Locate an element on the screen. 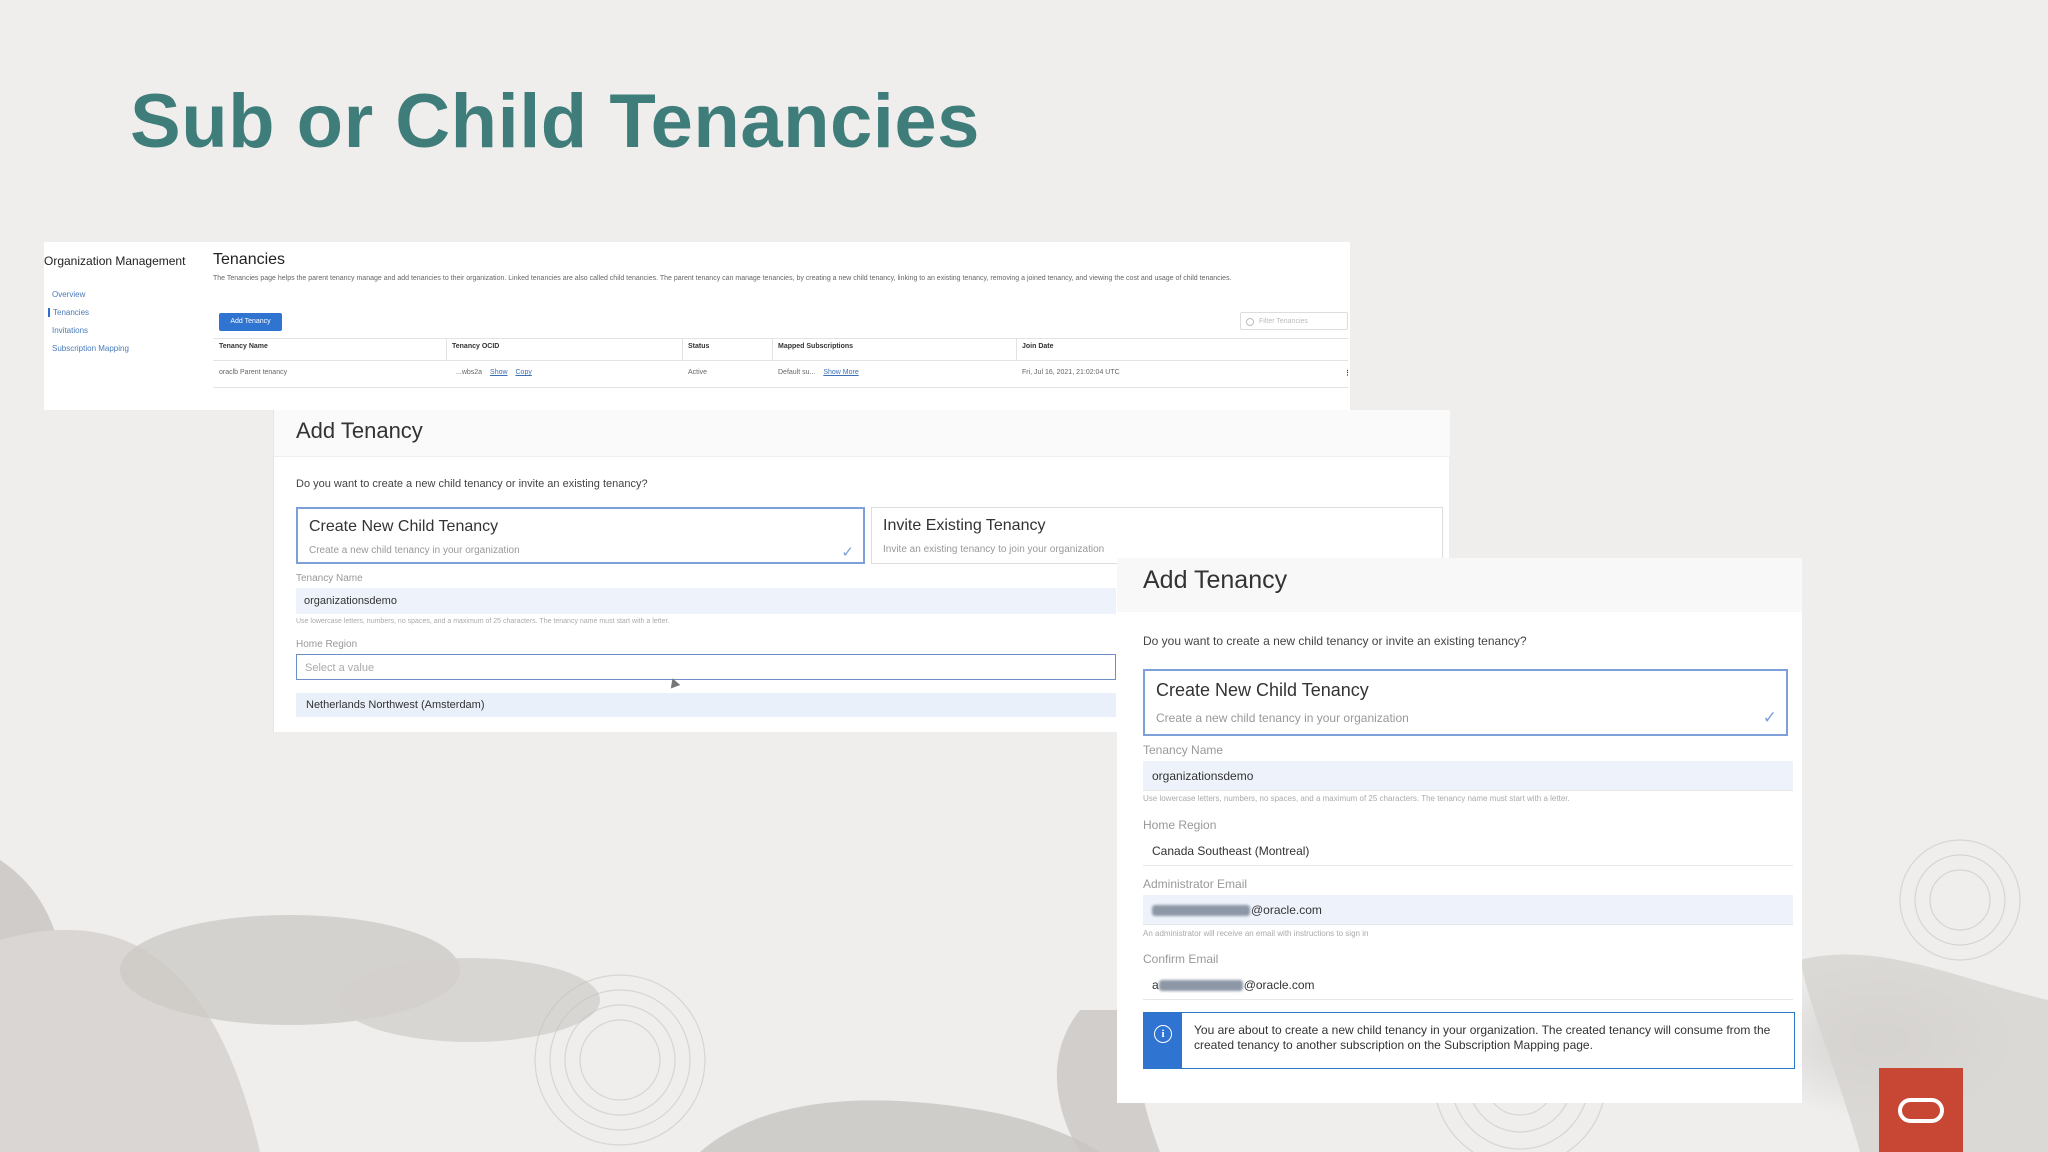  confirm-email-input: a @oracle.com is located at coordinates (1468, 985).